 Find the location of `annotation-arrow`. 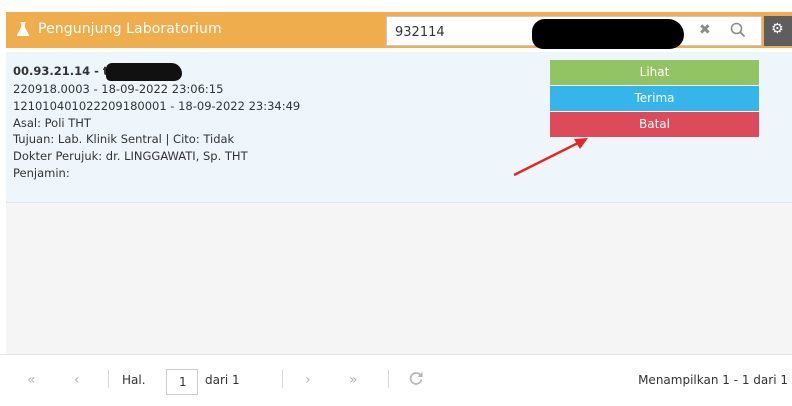

annotation-arrow is located at coordinates (550, 157).